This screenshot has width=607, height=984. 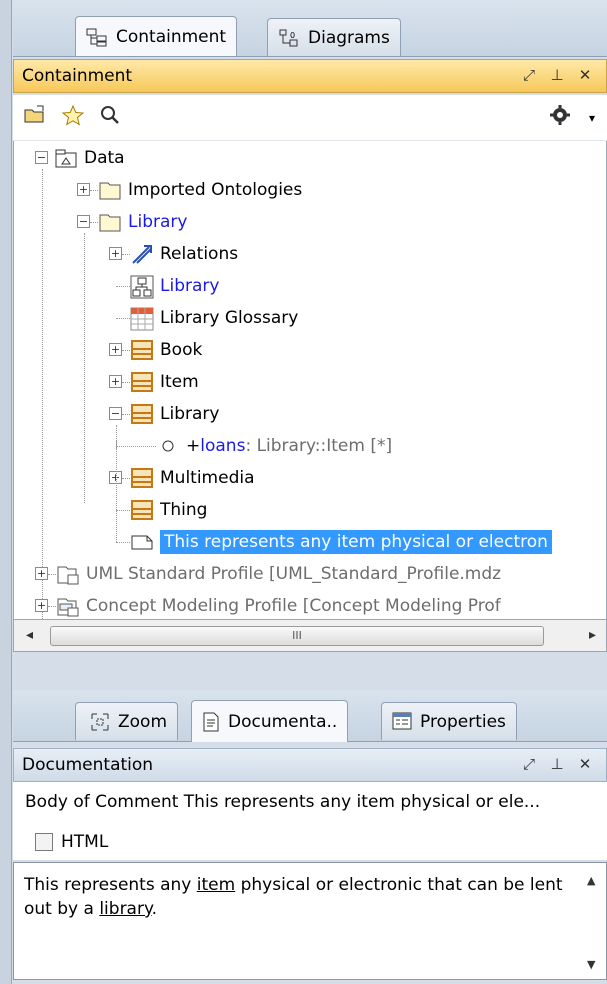 What do you see at coordinates (591, 880) in the screenshot?
I see `scroll-up-icon: ▲` at bounding box center [591, 880].